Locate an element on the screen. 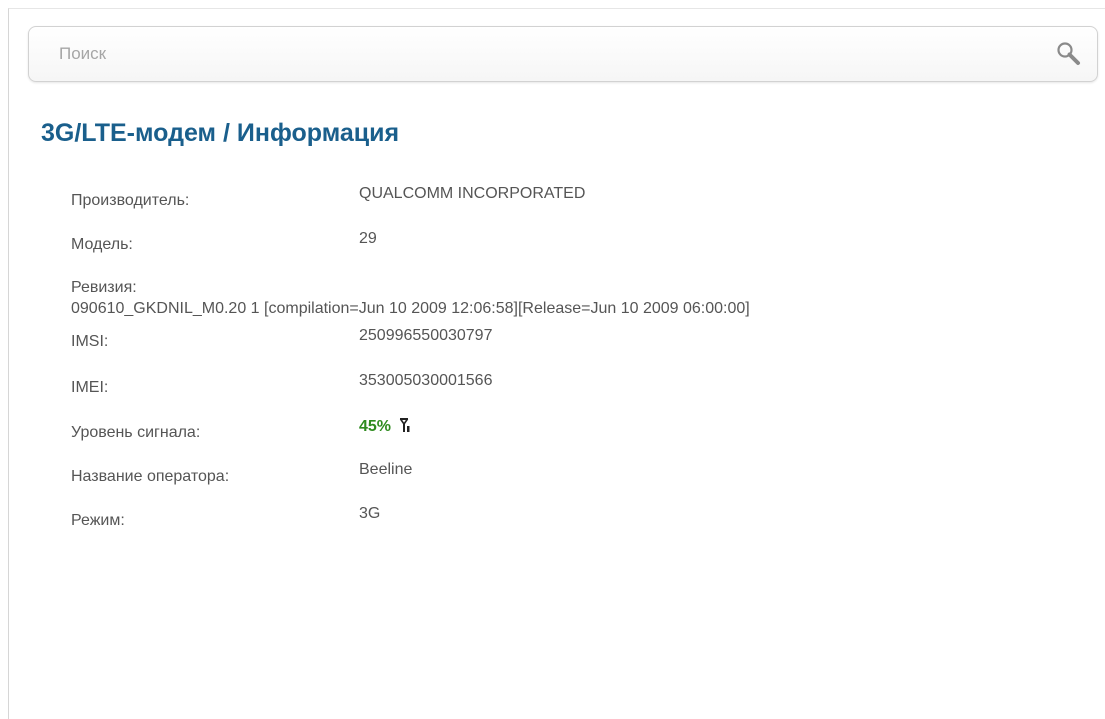  manufacturer-label: Производитель: is located at coordinates (130, 200).